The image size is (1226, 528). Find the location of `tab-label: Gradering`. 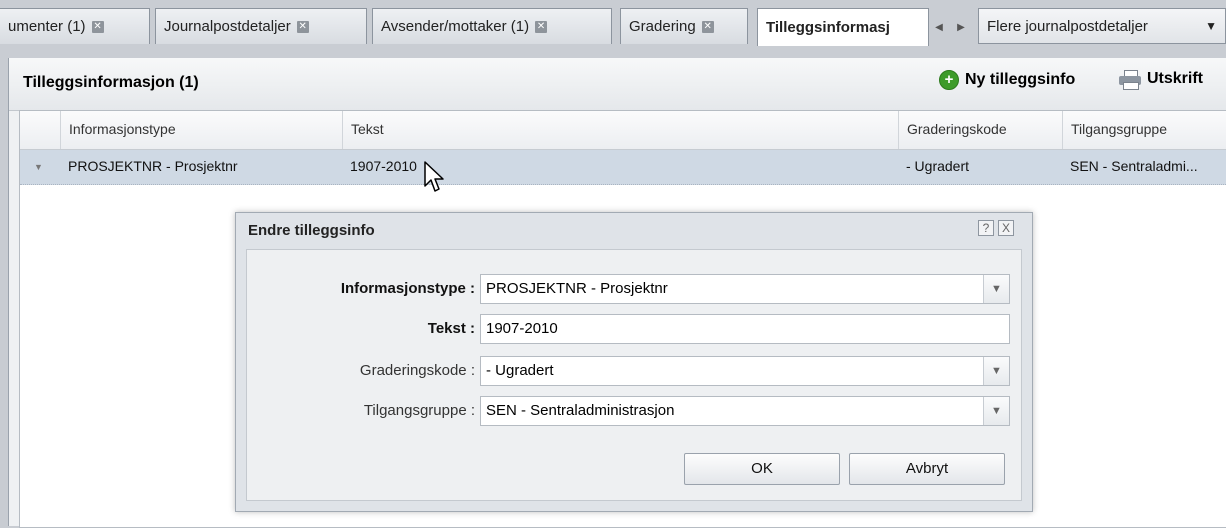

tab-label: Gradering is located at coordinates (662, 26).